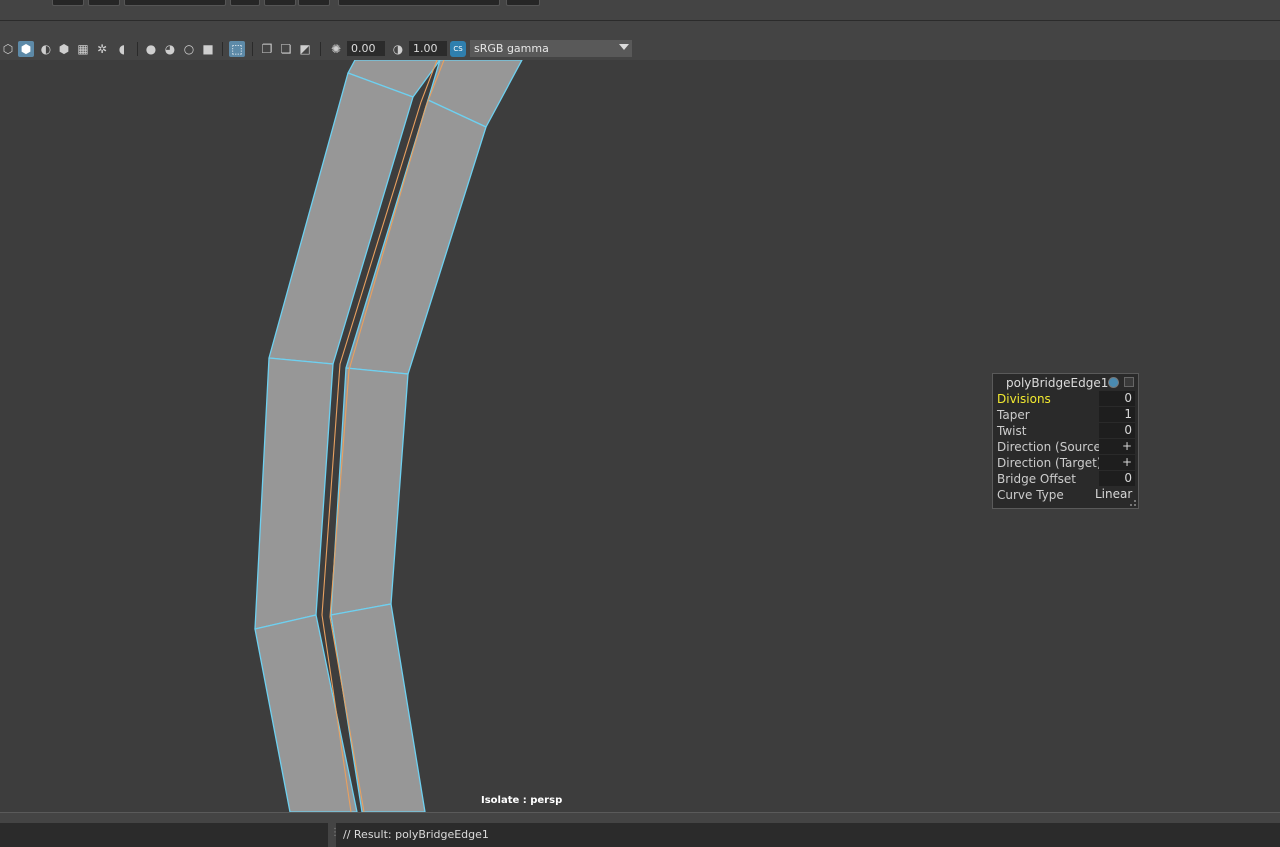 The height and width of the screenshot is (847, 1280). Describe the element at coordinates (208, 49) in the screenshot. I see `depth-of-field-icon: ■` at that location.